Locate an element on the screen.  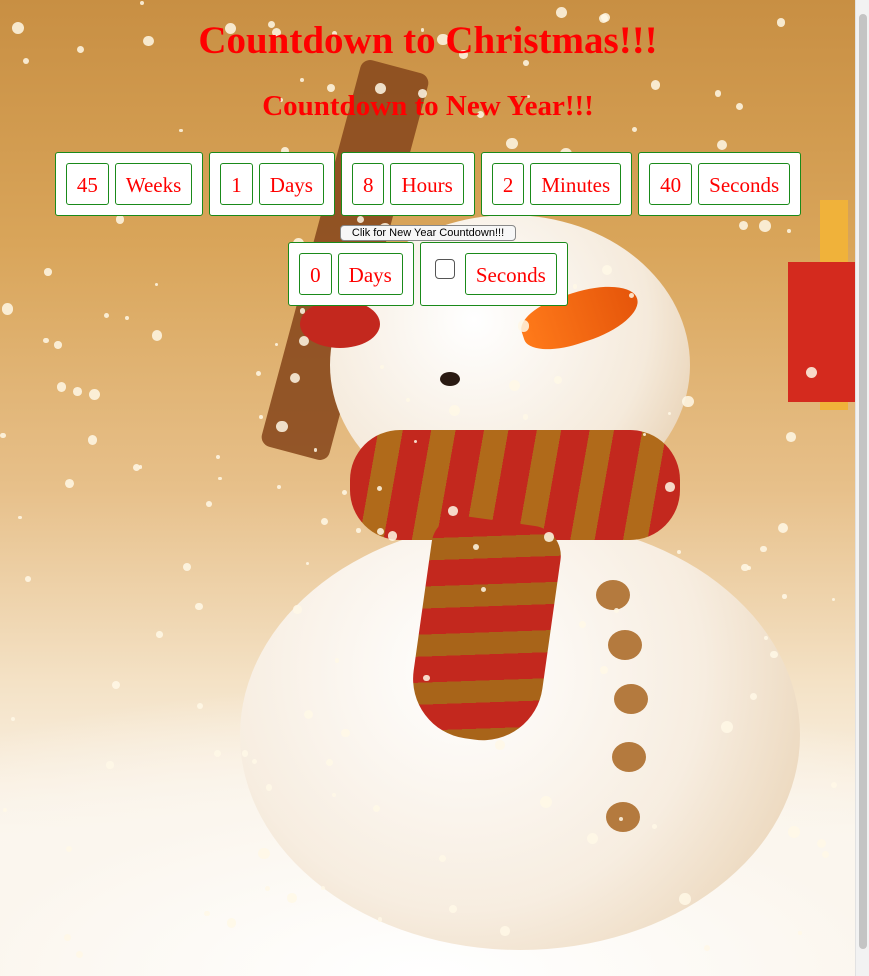
days-label: Days is located at coordinates (291, 184).